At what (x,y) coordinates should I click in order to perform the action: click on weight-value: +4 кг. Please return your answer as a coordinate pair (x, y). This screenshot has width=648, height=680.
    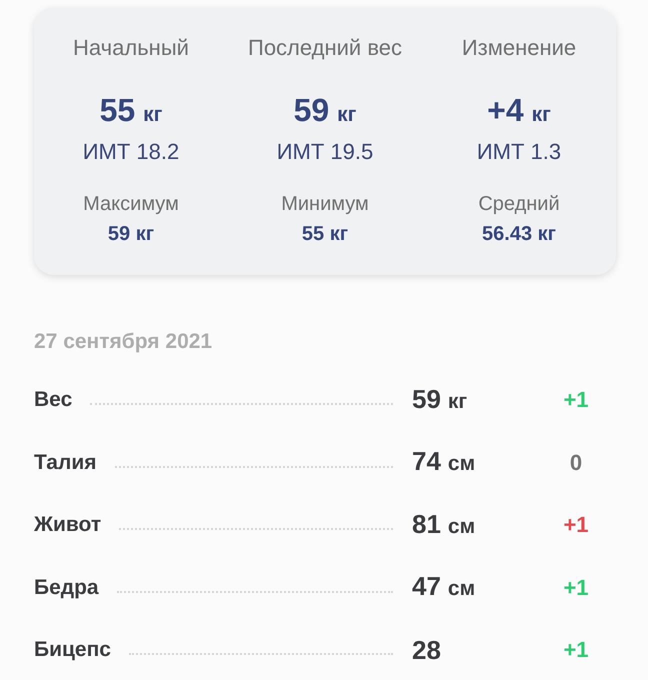
    Looking at the image, I should click on (519, 111).